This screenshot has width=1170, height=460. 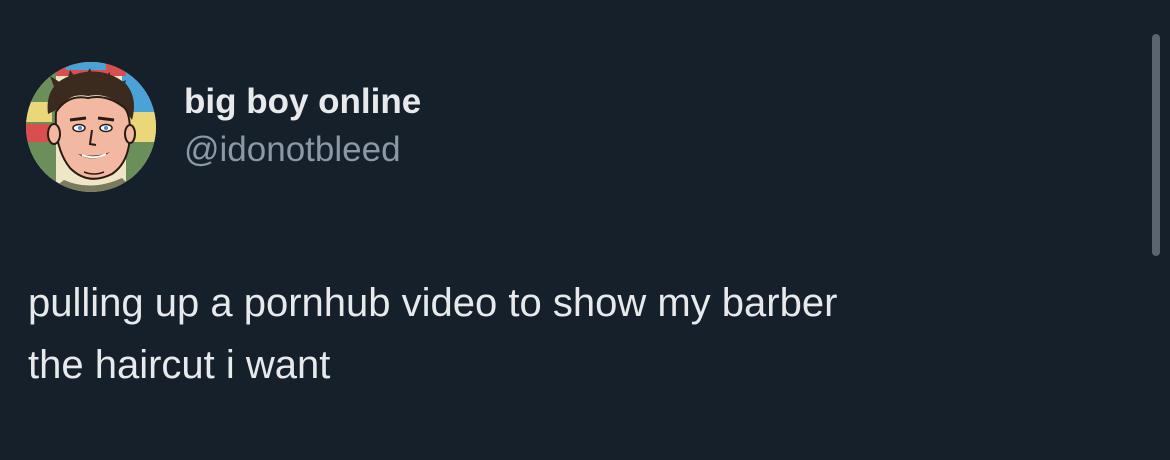 I want to click on tweet-author: big boy online @idonotbleed, so click(x=302, y=126).